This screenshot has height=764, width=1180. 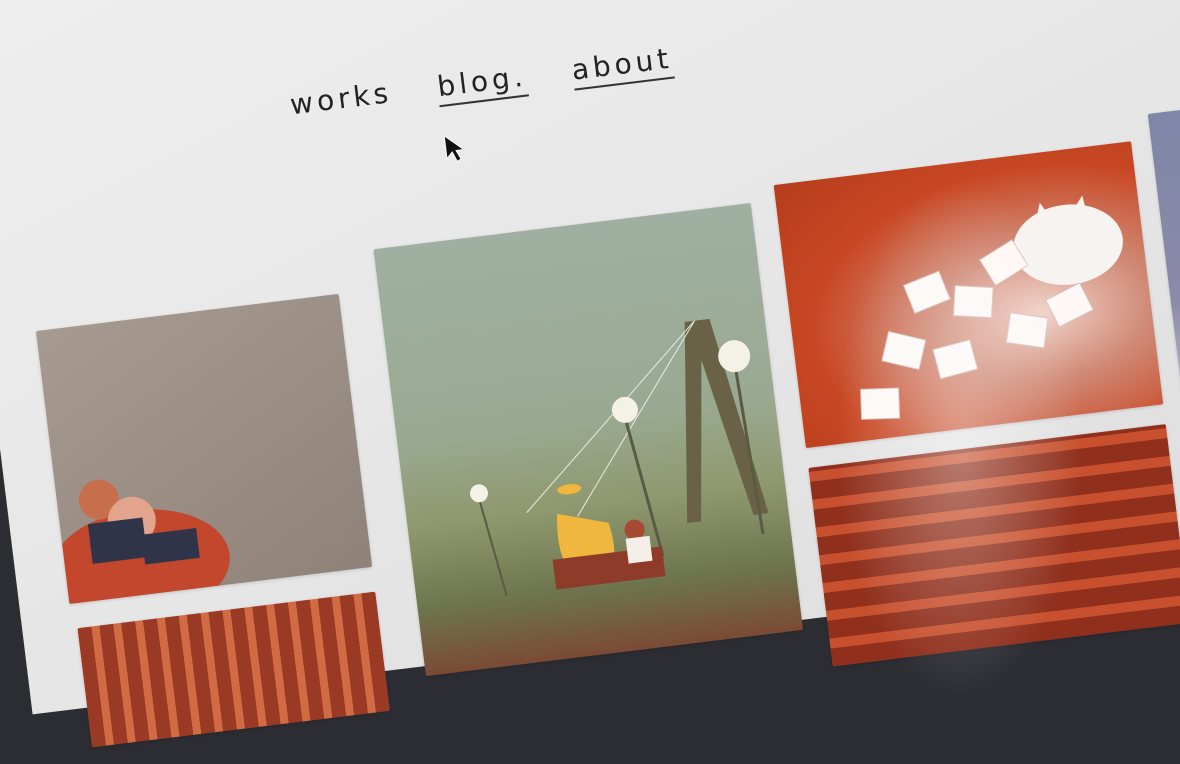 I want to click on nav-blog: blog., so click(x=482, y=83).